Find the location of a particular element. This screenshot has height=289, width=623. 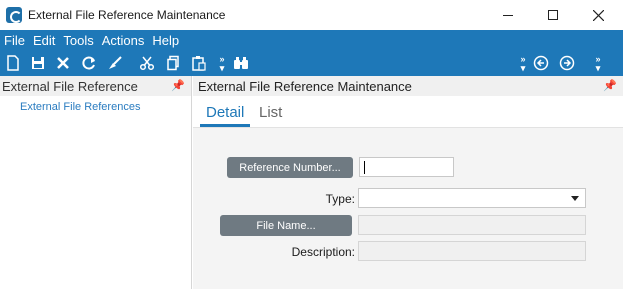

menu-edit: Edit is located at coordinates (44, 40).